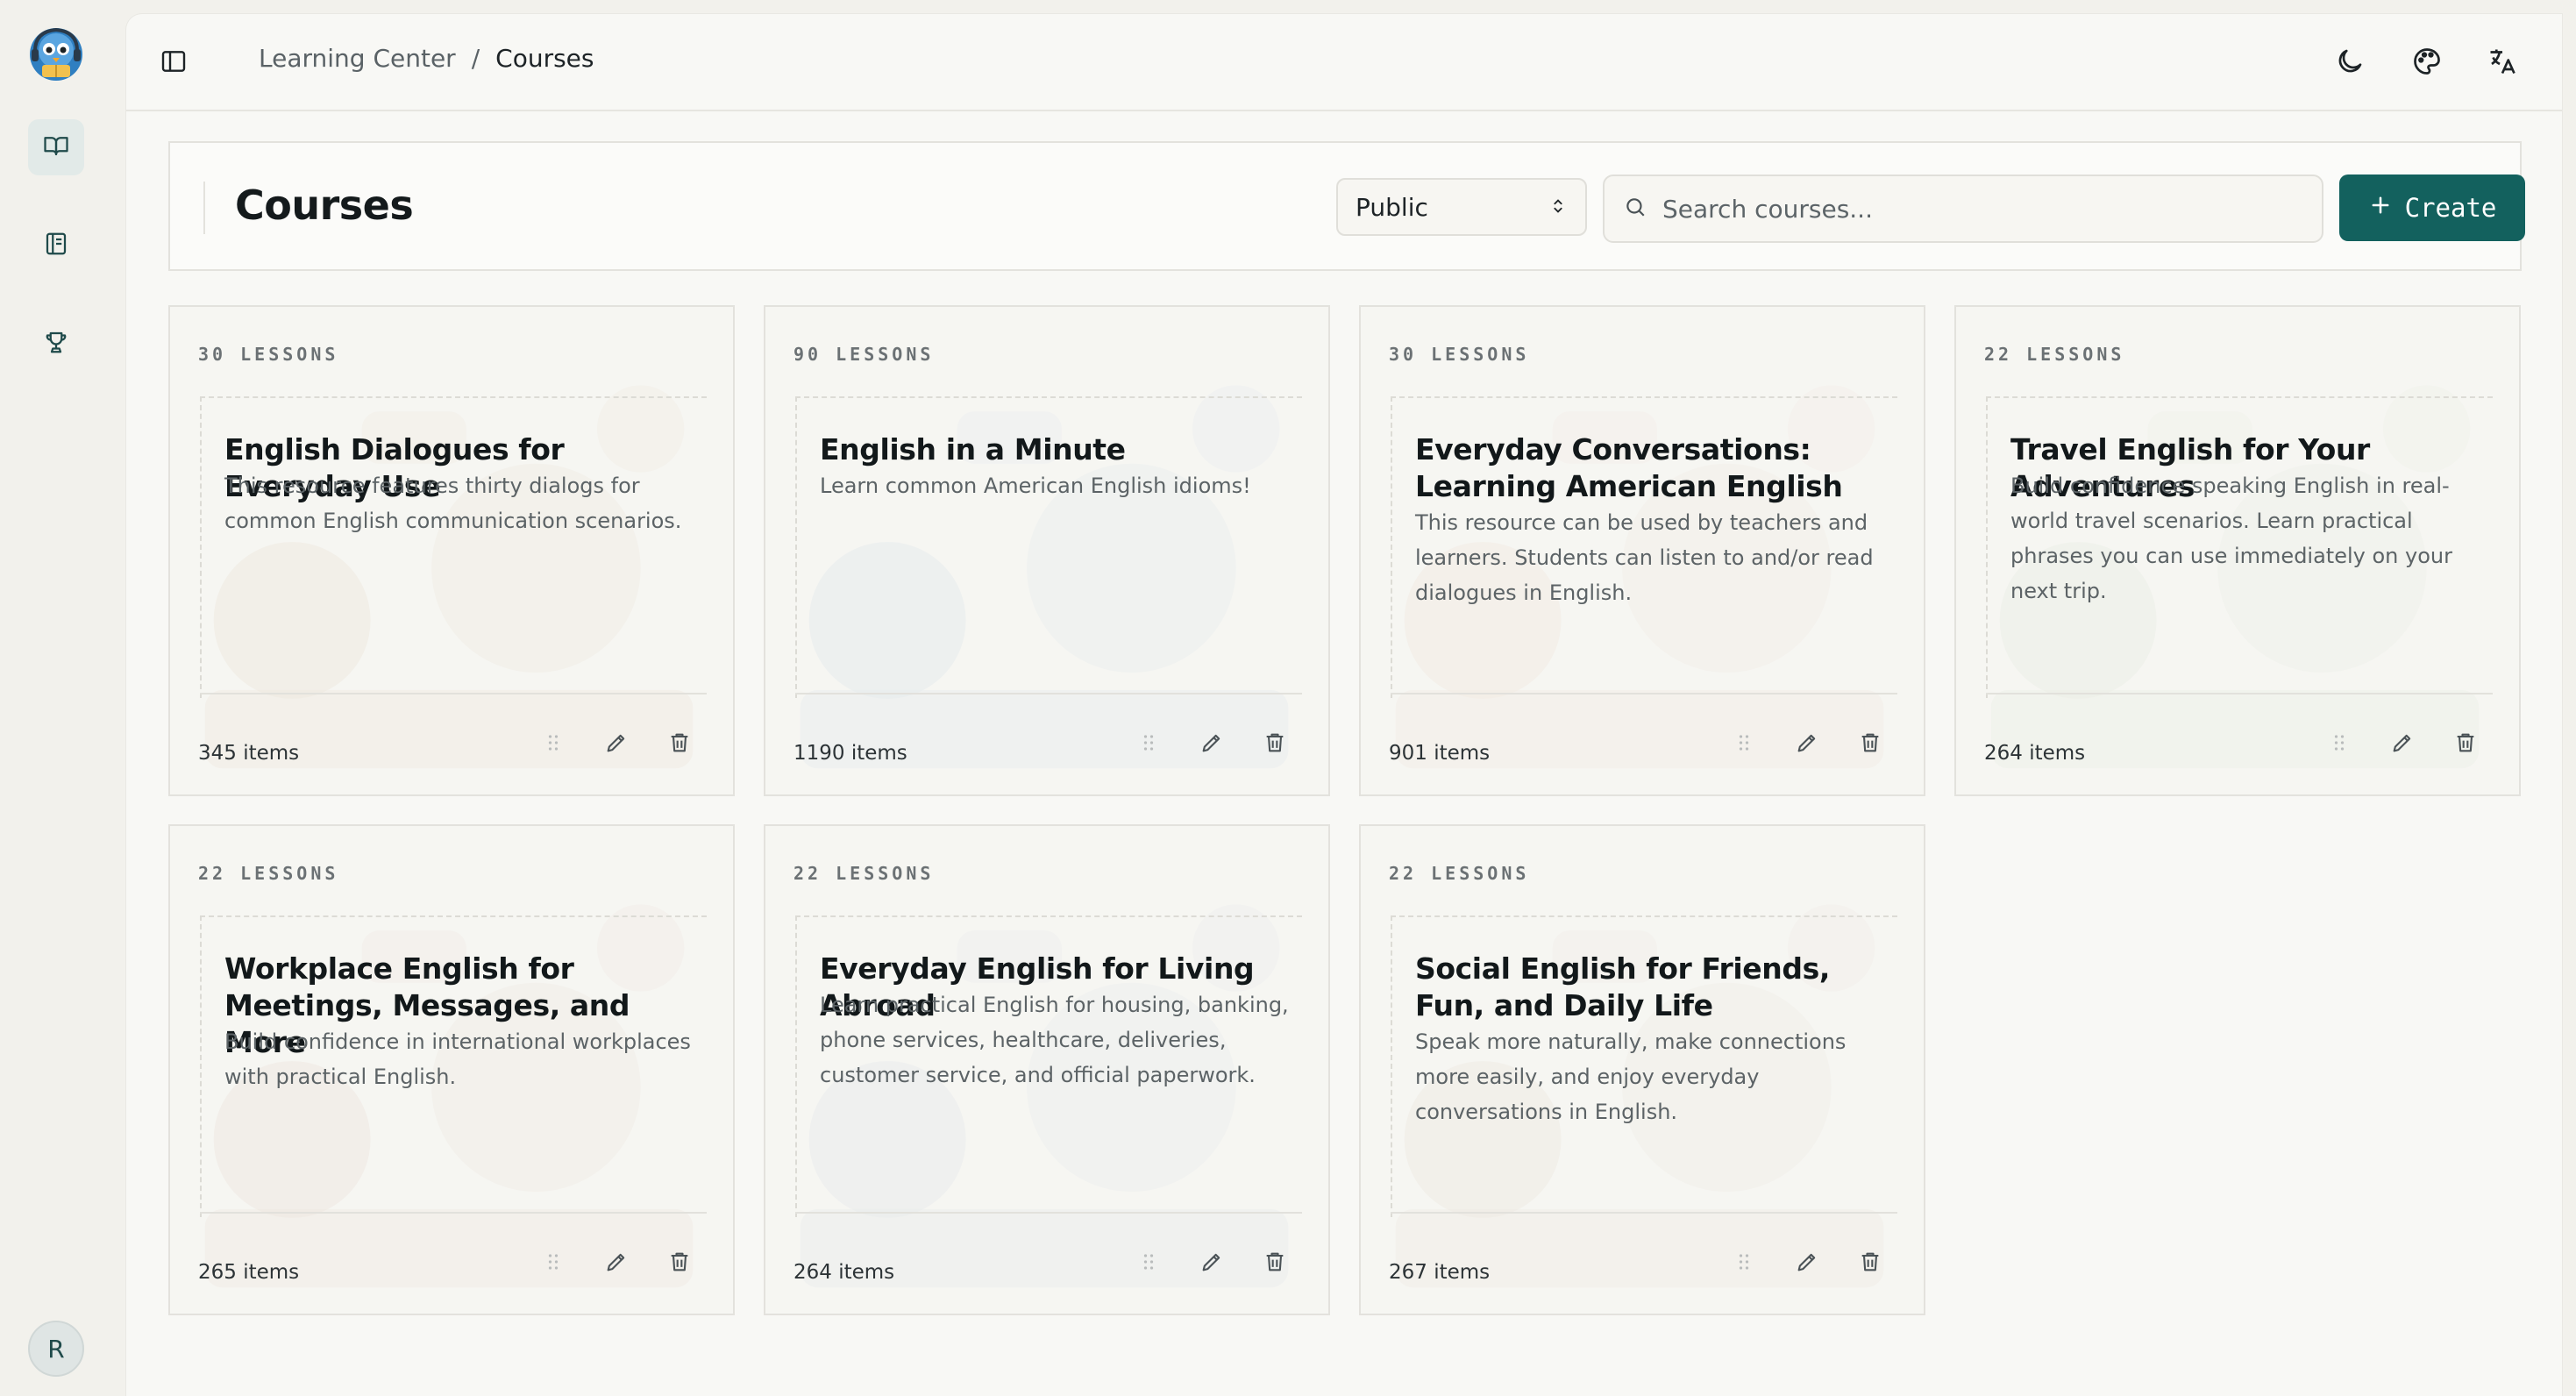 The width and height of the screenshot is (2576, 1396). I want to click on rail-item-courses, so click(56, 147).